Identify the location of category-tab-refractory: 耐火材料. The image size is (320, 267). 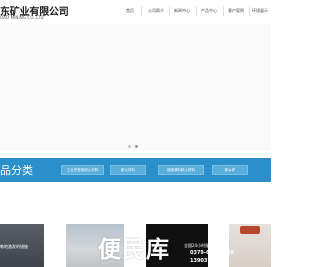
(128, 170).